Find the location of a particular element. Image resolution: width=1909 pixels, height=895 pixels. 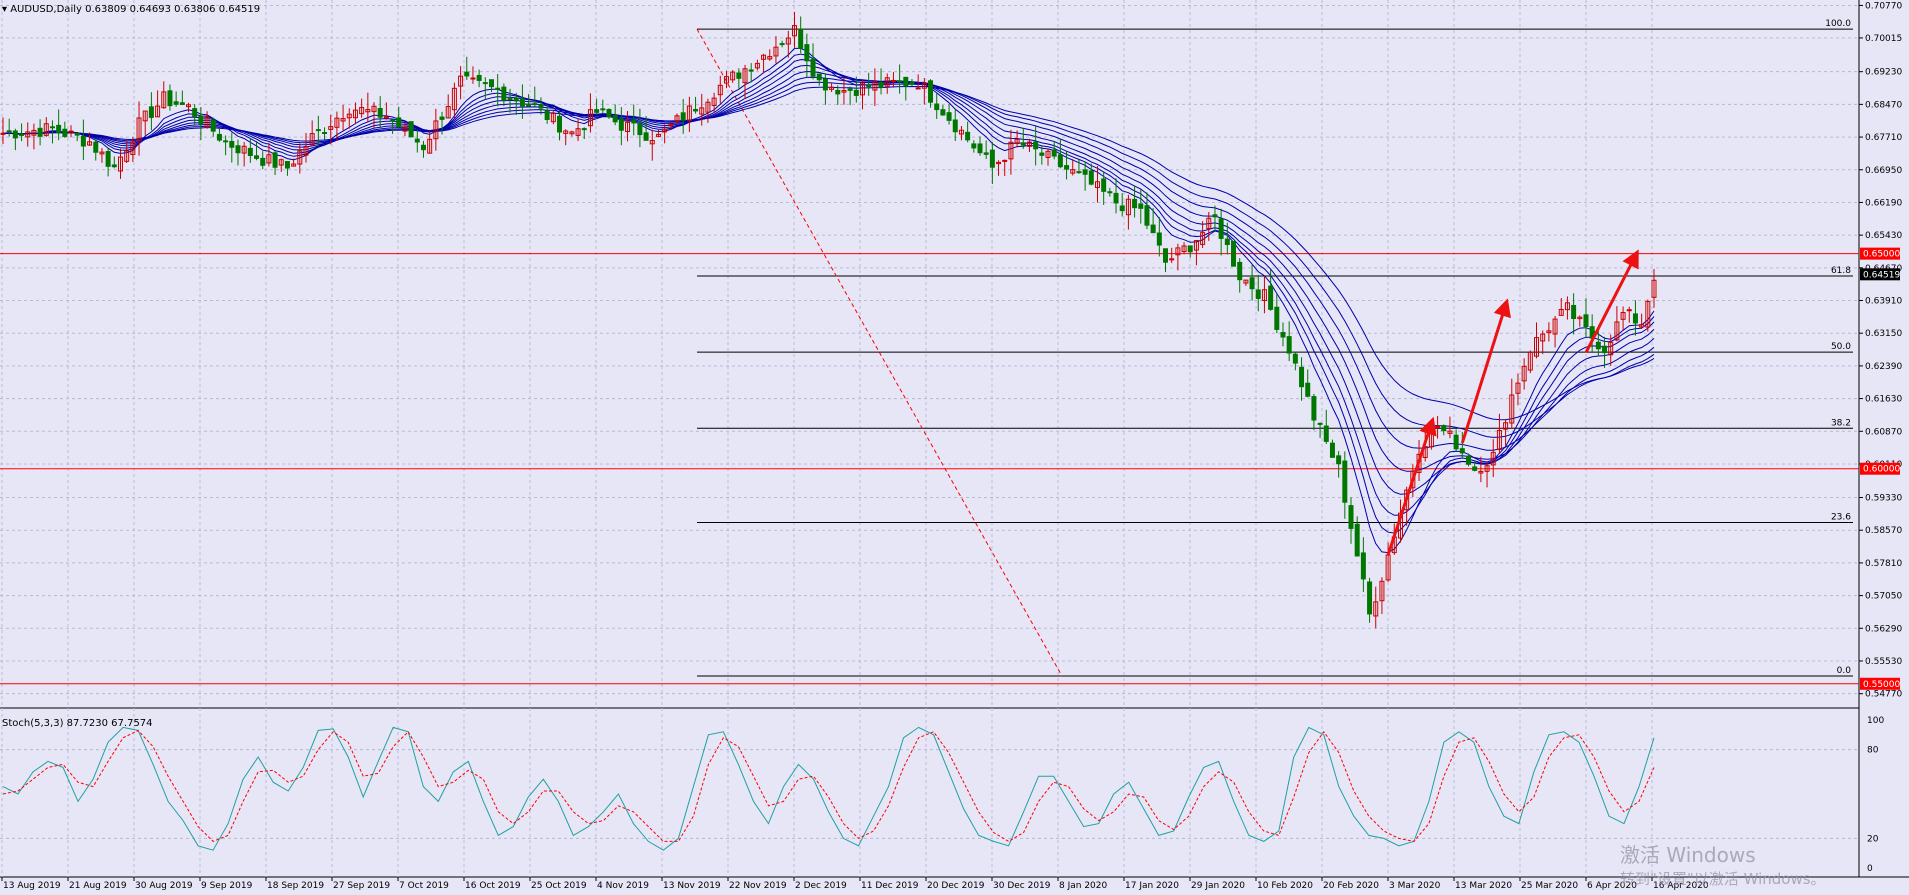

level-price-label: 0.65000 is located at coordinates (1881, 255).